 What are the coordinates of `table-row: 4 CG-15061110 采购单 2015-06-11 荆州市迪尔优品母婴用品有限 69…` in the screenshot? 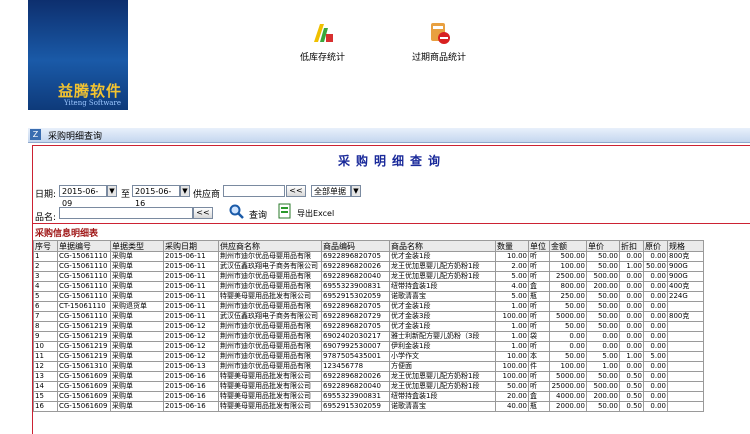 It's located at (368, 286).